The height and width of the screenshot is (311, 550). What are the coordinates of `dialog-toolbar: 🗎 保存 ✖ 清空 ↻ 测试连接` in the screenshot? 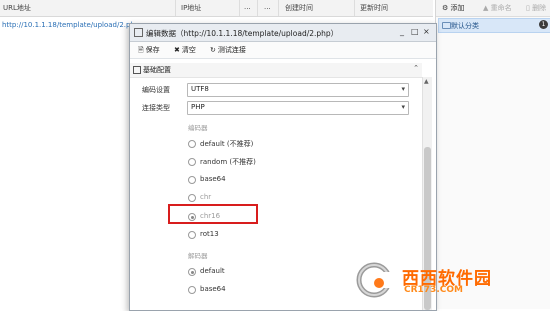 It's located at (283, 50).